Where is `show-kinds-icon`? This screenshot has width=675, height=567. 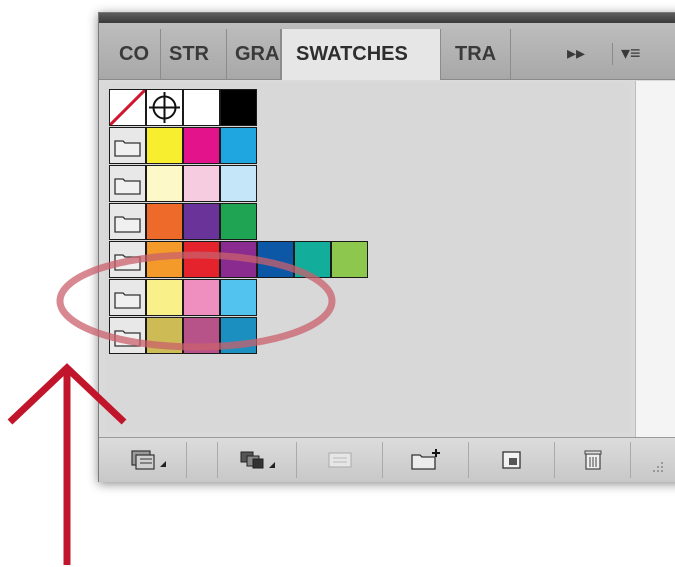
show-kinds-icon is located at coordinates (257, 460).